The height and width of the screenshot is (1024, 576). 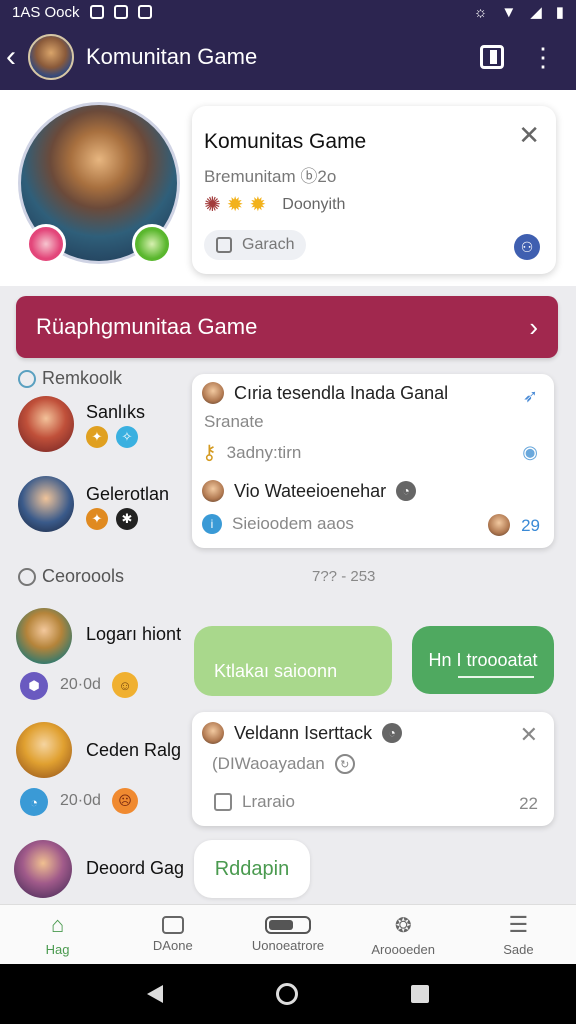 I want to click on section-header: Ceoroools, so click(x=71, y=576).